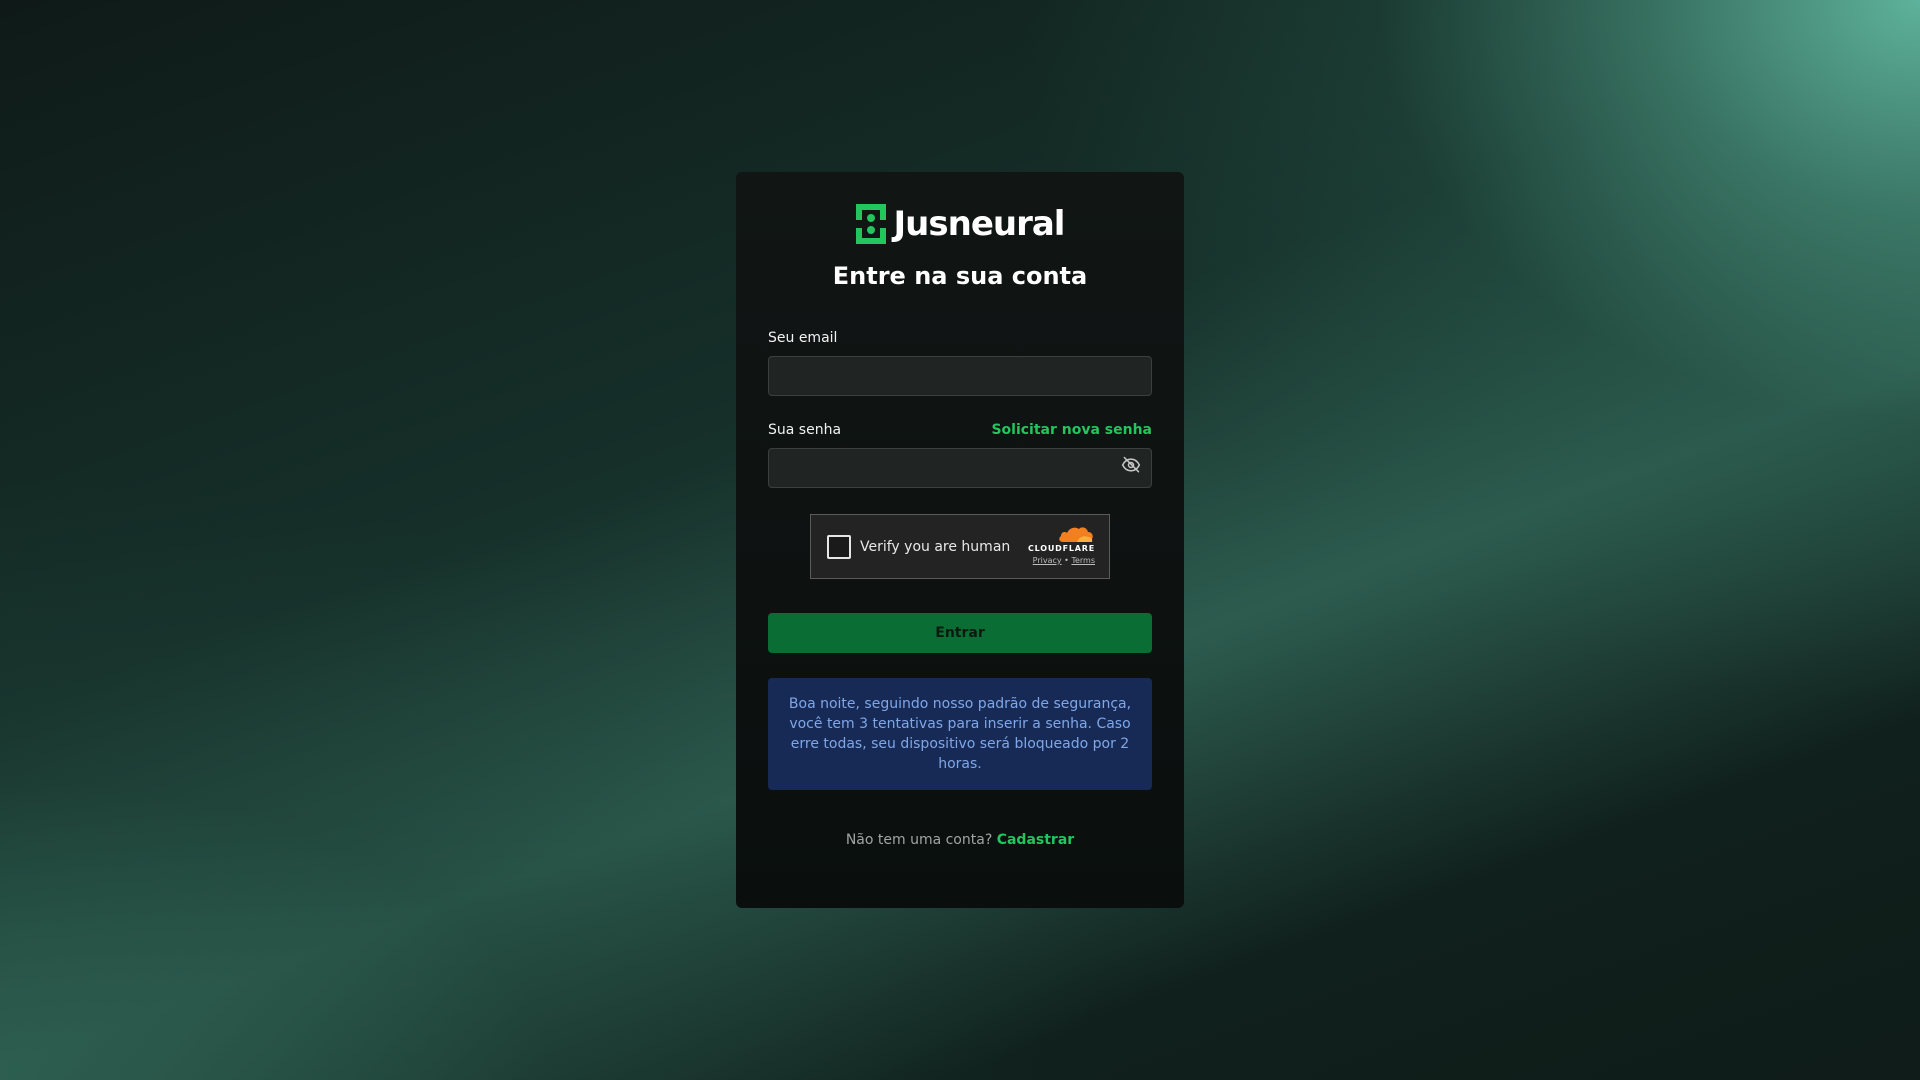 This screenshot has height=1080, width=1920. I want to click on email-field, so click(960, 376).